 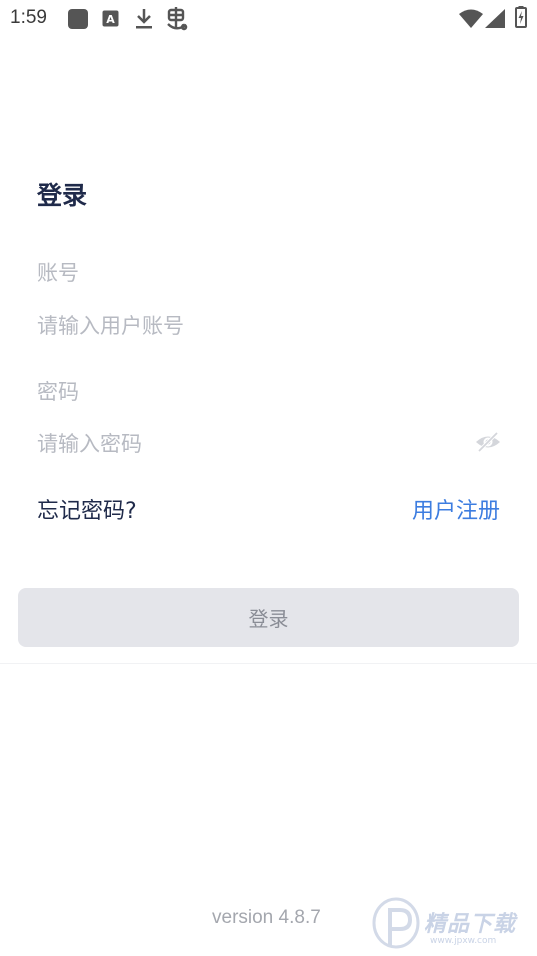 What do you see at coordinates (268, 663) in the screenshot?
I see `divider` at bounding box center [268, 663].